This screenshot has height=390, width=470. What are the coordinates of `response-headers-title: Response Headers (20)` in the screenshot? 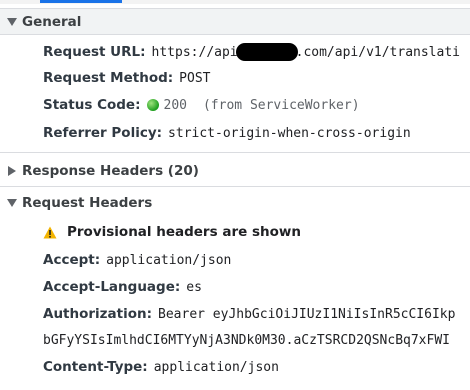 It's located at (110, 170).